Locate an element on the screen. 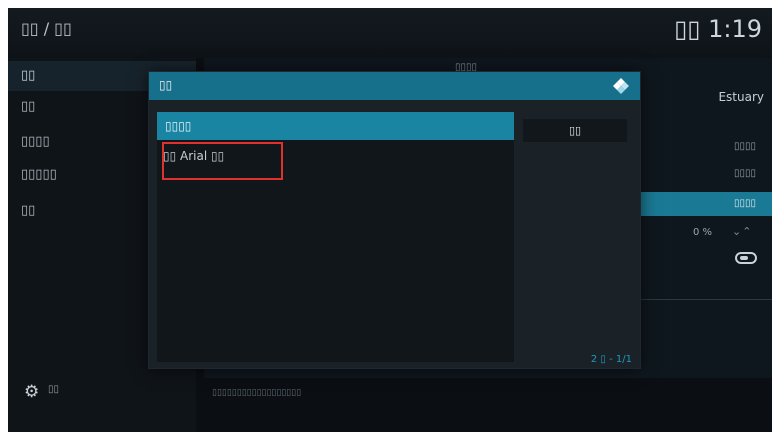 This screenshot has height=433, width=780. kodi-logo-icon is located at coordinates (621, 86).